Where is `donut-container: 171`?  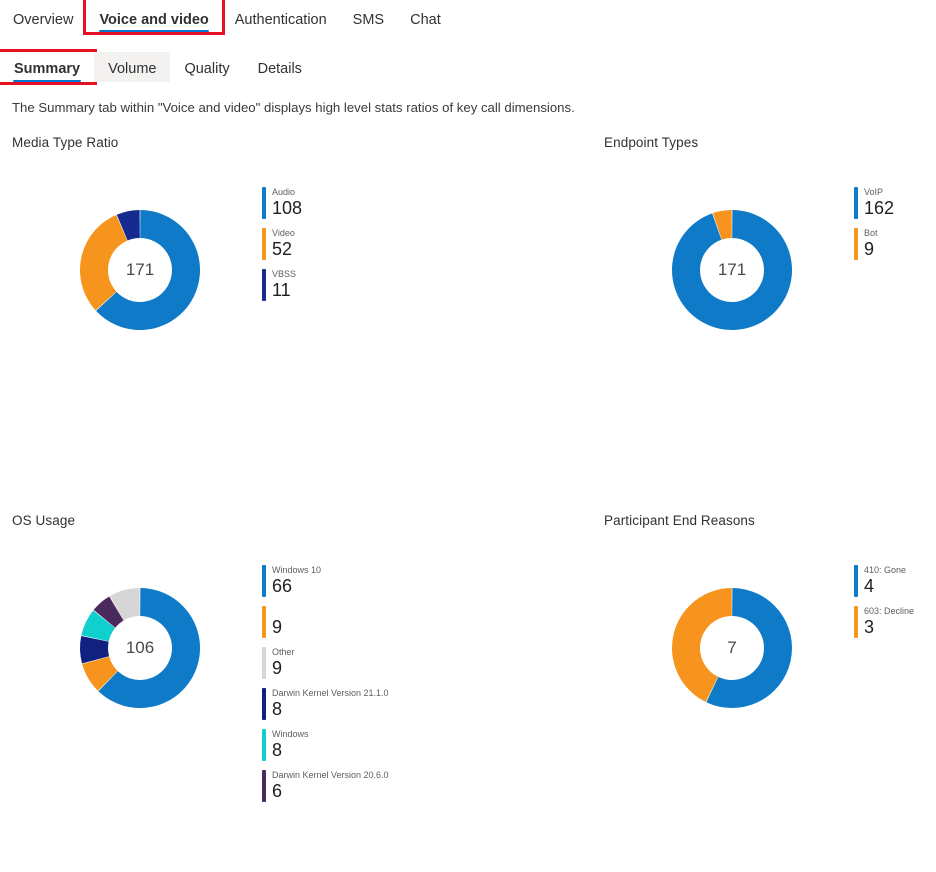
donut-container: 171 is located at coordinates (150, 274).